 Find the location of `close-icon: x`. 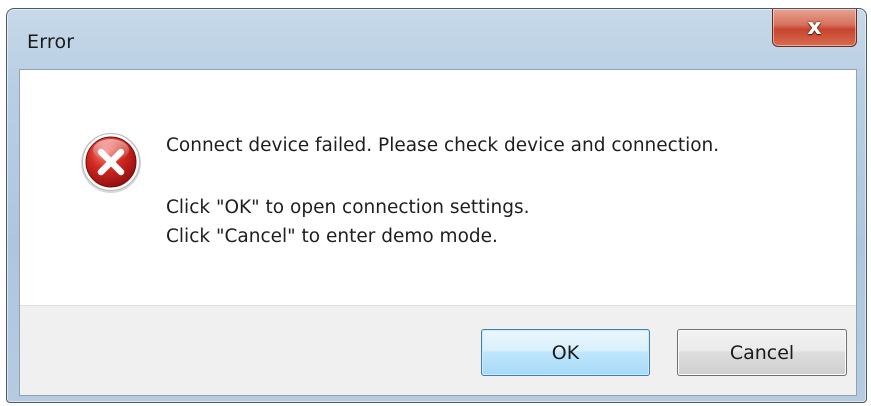

close-icon: x is located at coordinates (814, 27).